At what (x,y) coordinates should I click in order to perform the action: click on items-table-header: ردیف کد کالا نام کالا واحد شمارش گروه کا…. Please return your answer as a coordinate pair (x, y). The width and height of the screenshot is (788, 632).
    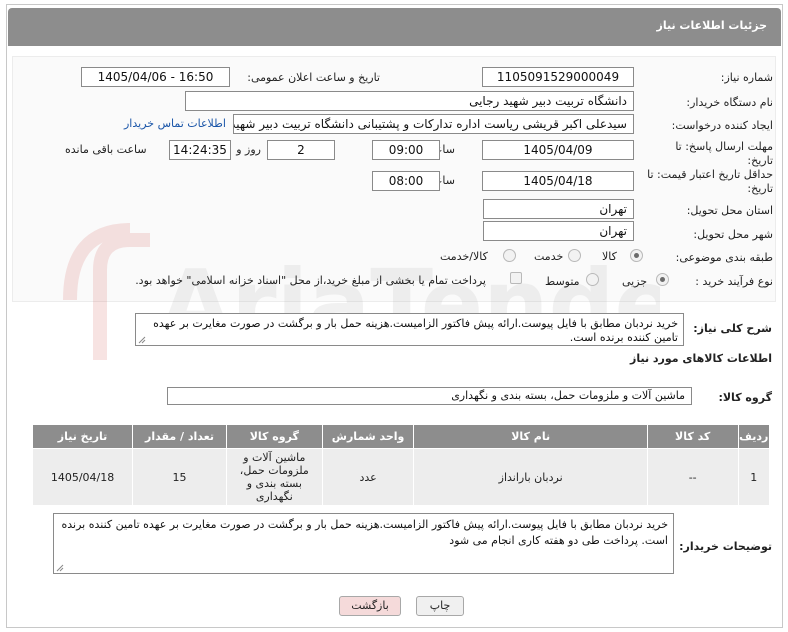
    Looking at the image, I should click on (401, 436).